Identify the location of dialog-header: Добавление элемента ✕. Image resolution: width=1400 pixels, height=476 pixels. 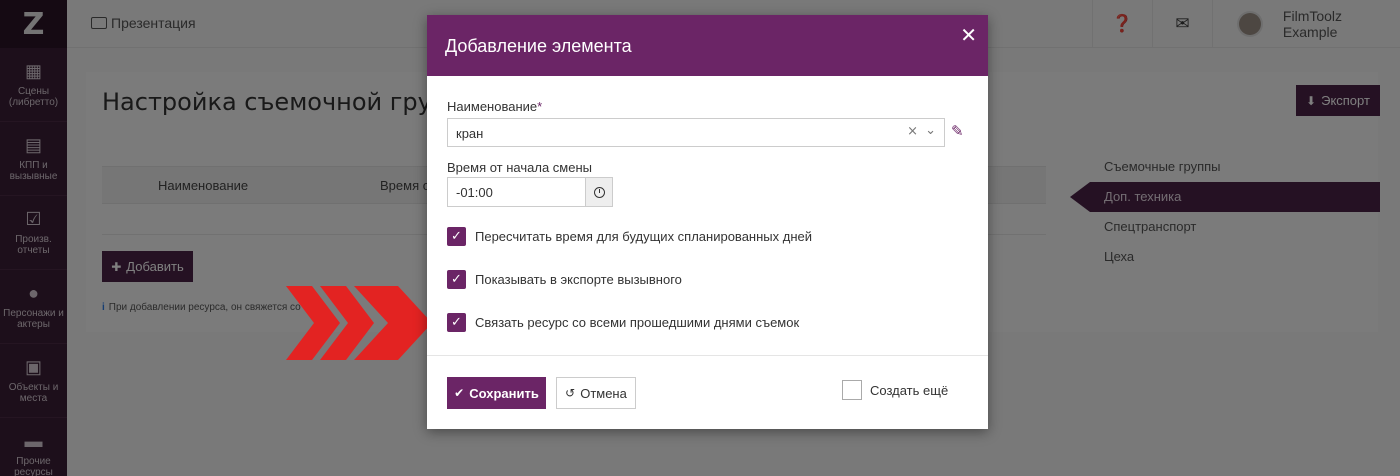
(707, 45).